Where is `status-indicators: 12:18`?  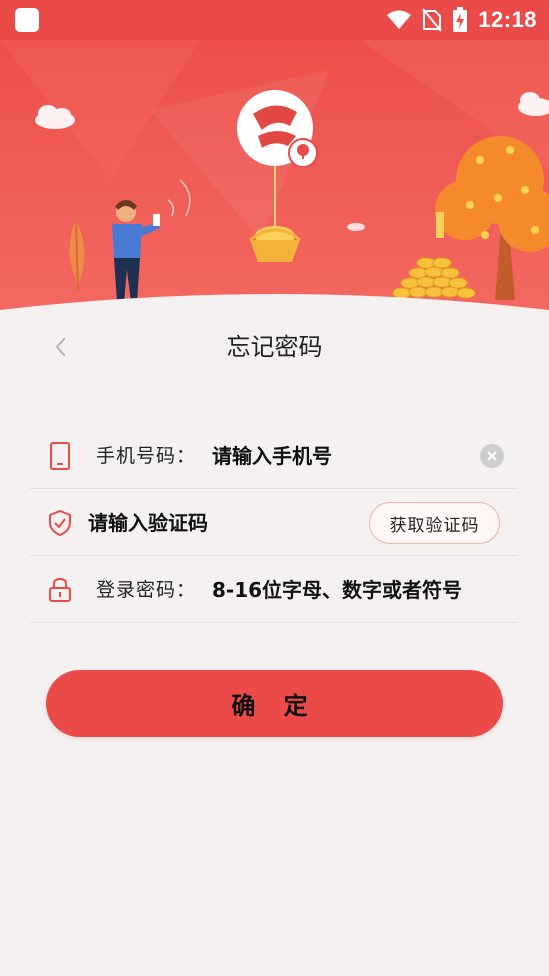 status-indicators: 12:18 is located at coordinates (461, 20).